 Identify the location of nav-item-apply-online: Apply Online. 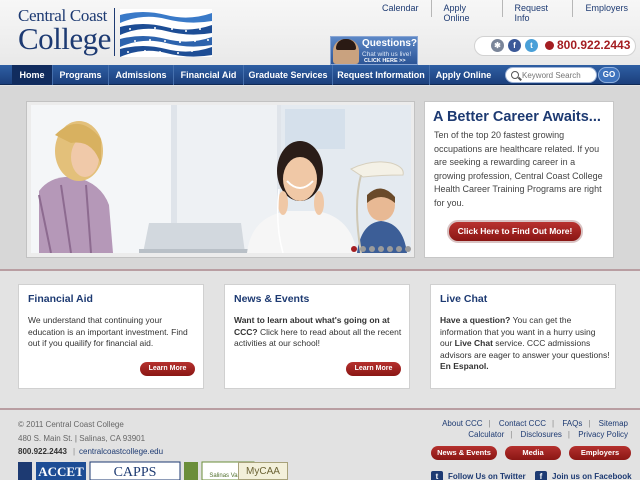
(463, 75).